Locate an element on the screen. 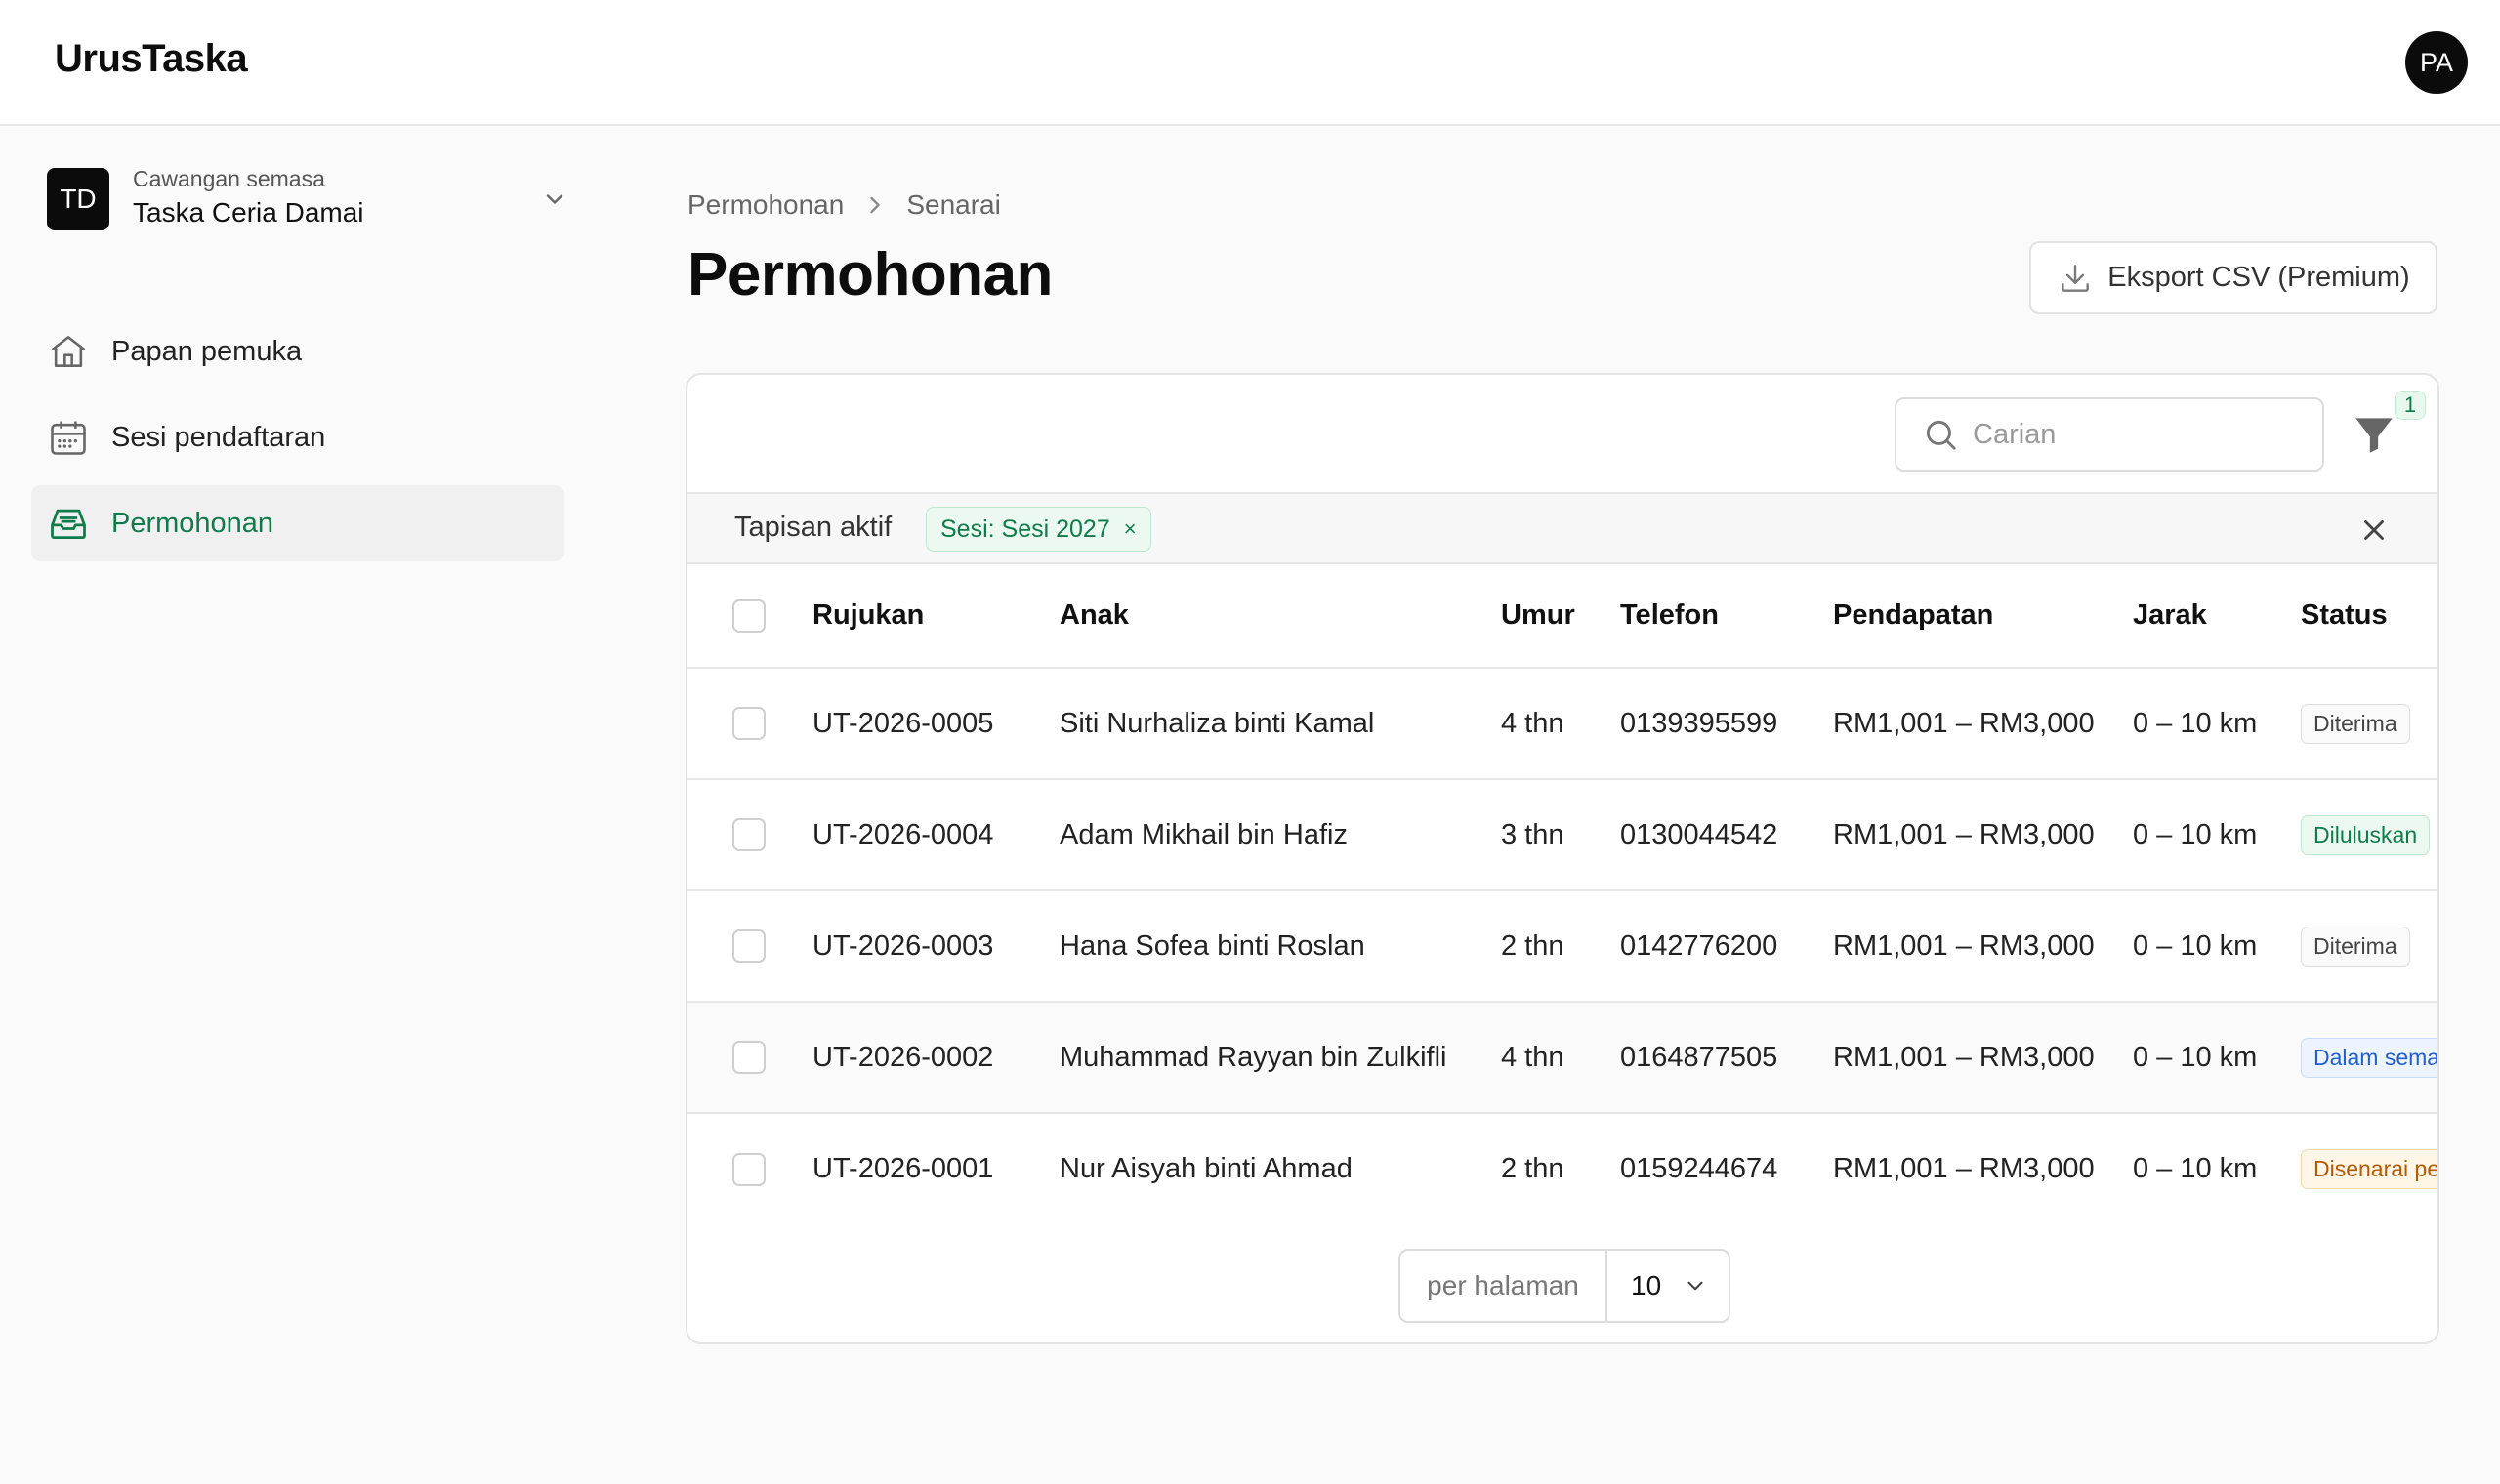  cell-ref: UT-2026-0003 is located at coordinates (903, 946).